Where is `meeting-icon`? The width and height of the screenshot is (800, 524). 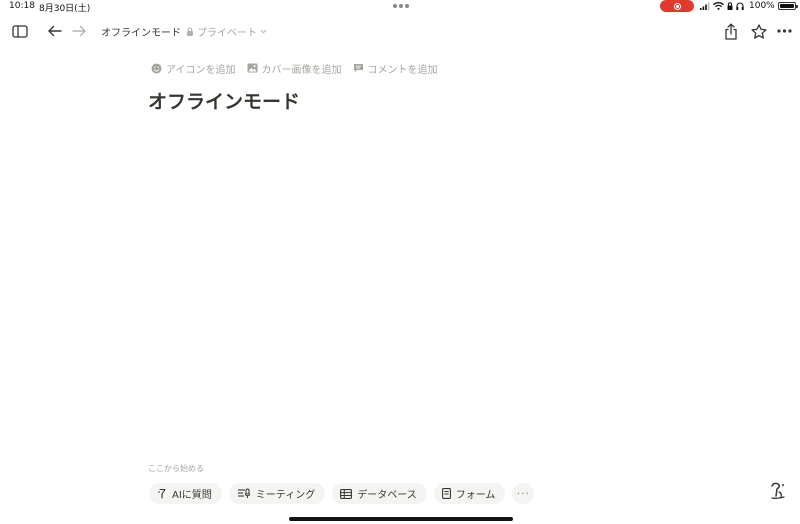 meeting-icon is located at coordinates (244, 493).